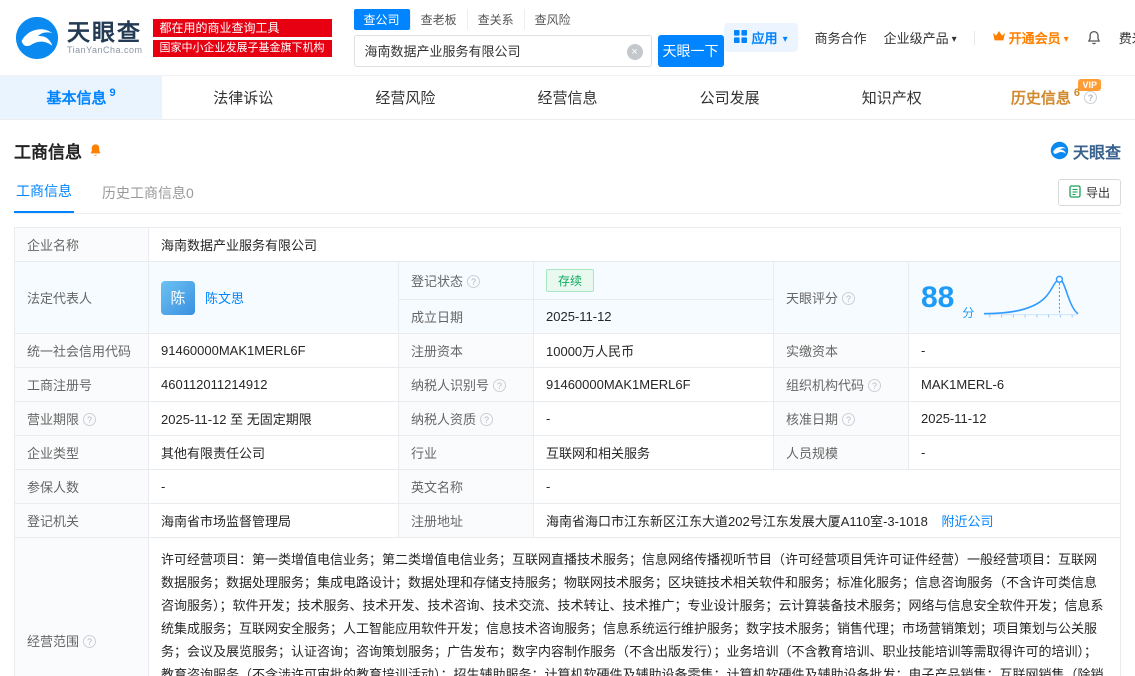 This screenshot has height=676, width=1135. What do you see at coordinates (841, 452) in the screenshot?
I see `field-label-staff-size: 人员规模` at bounding box center [841, 452].